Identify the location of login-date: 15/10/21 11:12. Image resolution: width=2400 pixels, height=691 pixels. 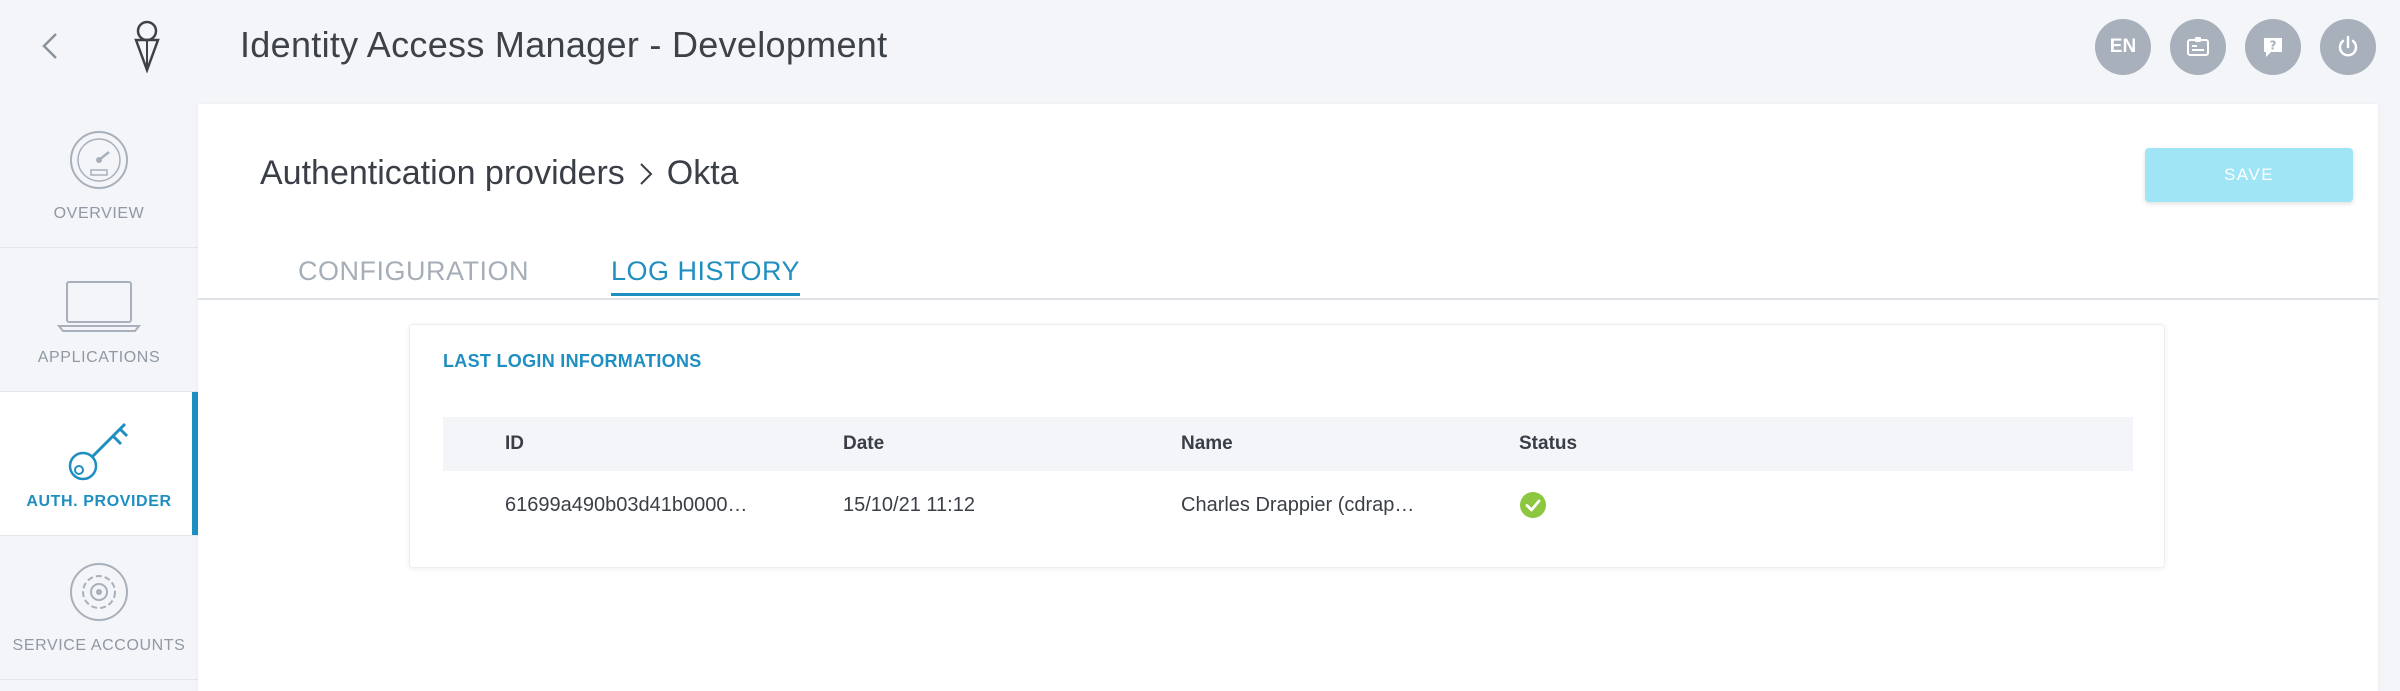
(909, 504).